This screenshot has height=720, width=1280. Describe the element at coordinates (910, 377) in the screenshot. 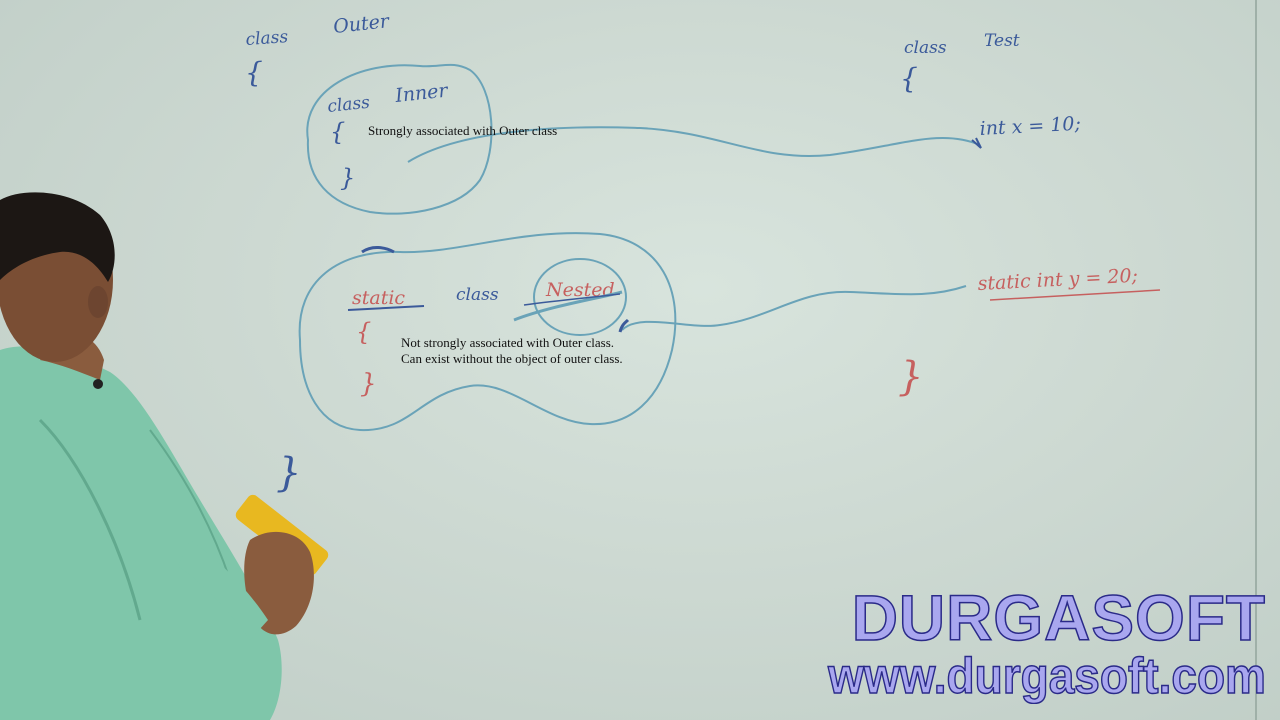

I see `test-close-brace: }` at that location.